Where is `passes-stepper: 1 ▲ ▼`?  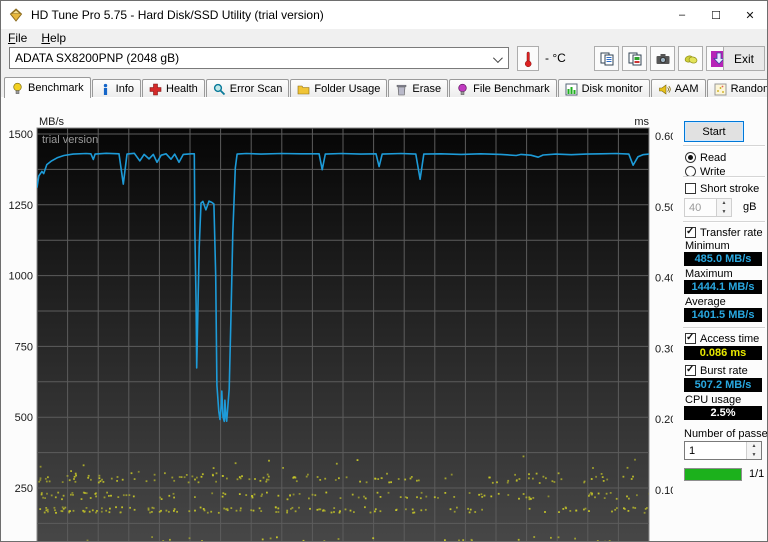 passes-stepper: 1 ▲ ▼ is located at coordinates (723, 450).